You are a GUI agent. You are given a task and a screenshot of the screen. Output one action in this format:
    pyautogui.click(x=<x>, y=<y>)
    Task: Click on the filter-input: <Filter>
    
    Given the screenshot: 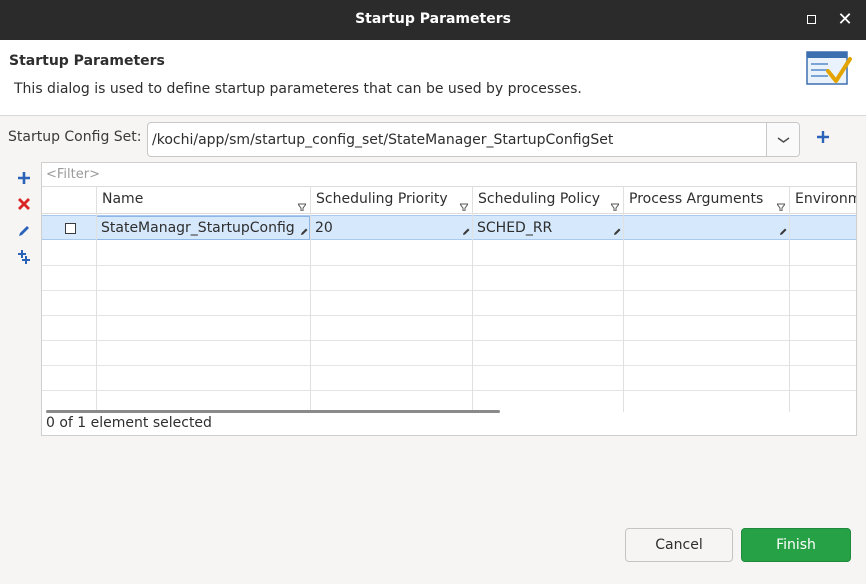 What is the action you would take?
    pyautogui.click(x=73, y=174)
    